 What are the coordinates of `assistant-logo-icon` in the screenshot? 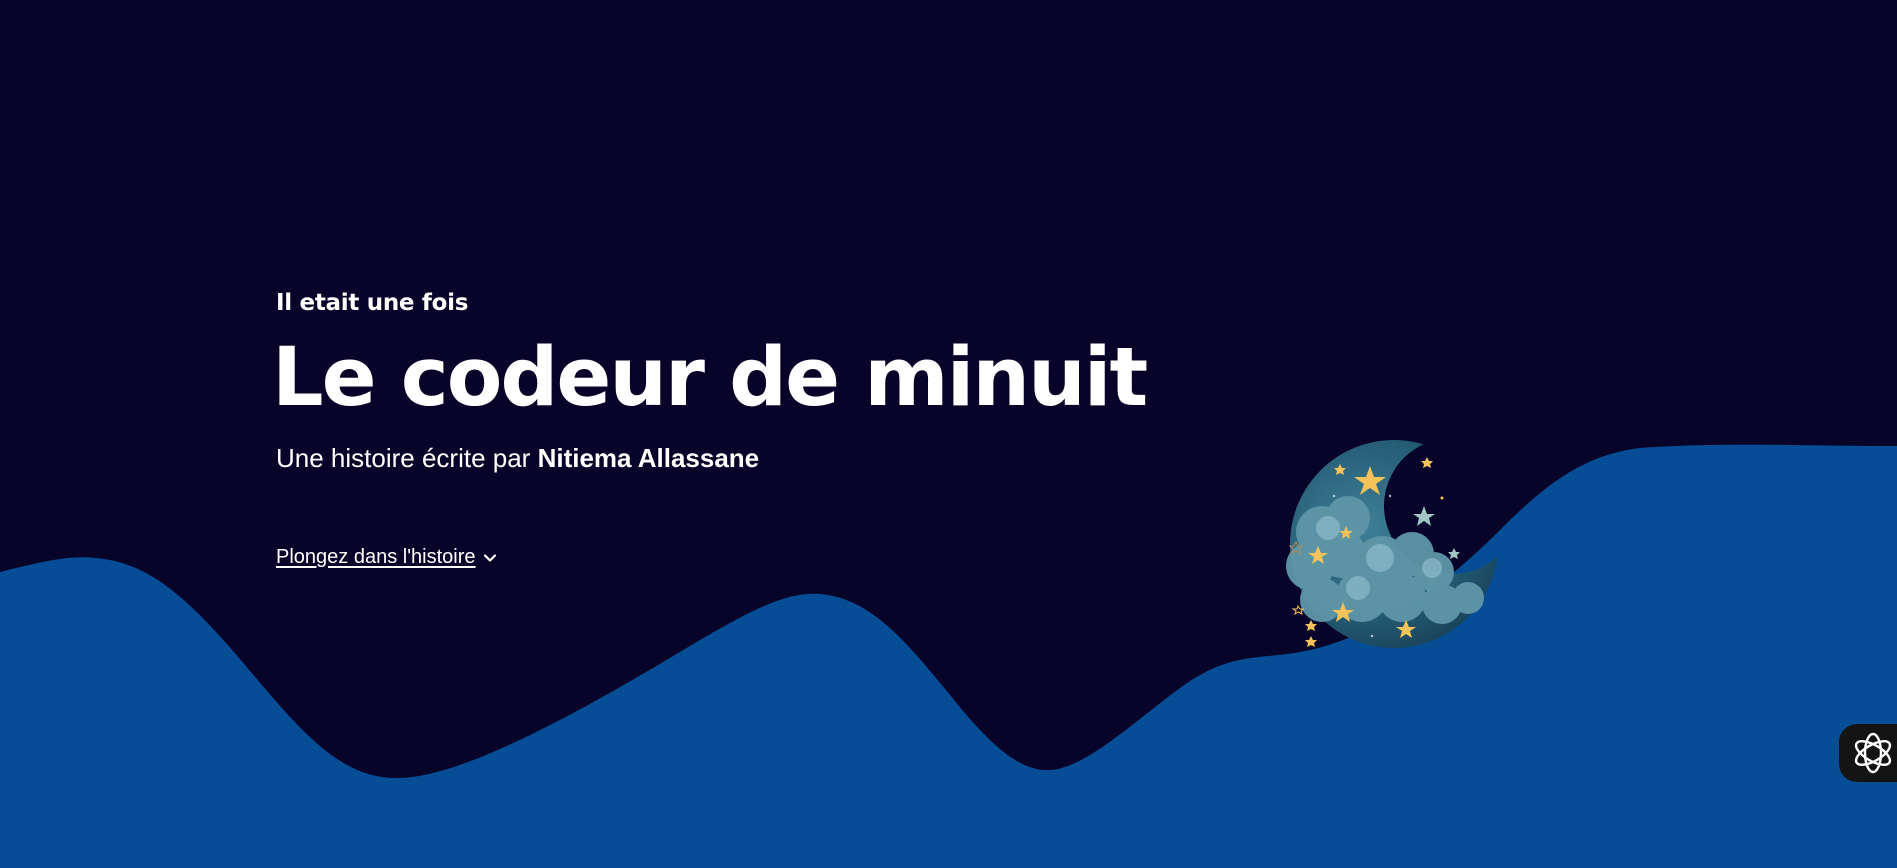 It's located at (1873, 753).